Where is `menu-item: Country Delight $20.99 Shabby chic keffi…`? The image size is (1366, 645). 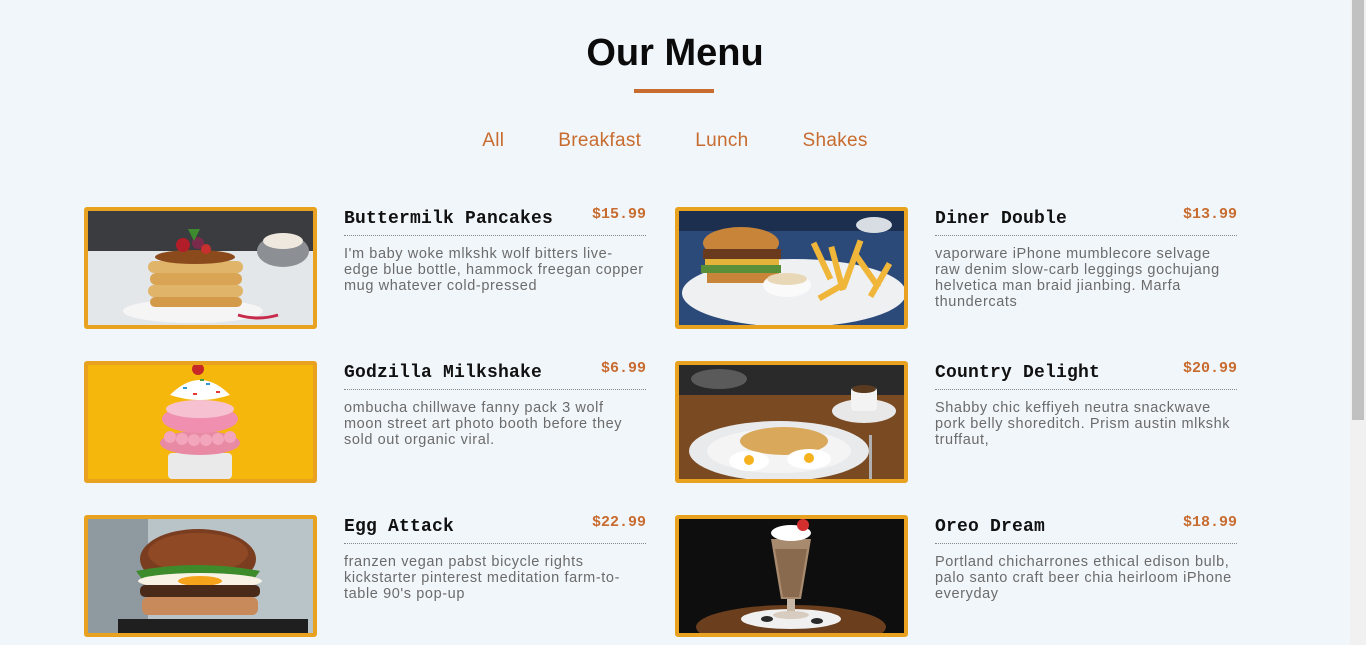
menu-item: Country Delight $20.99 Shabby chic keffi… is located at coordinates (956, 422).